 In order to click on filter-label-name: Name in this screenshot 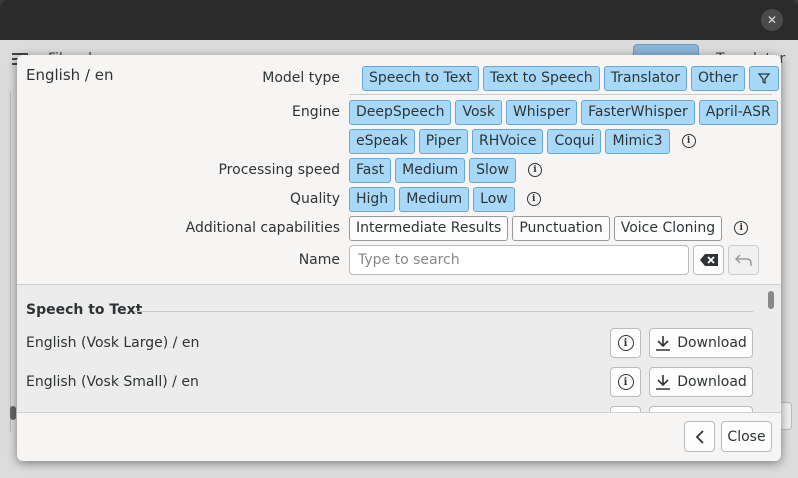, I will do `click(319, 260)`.